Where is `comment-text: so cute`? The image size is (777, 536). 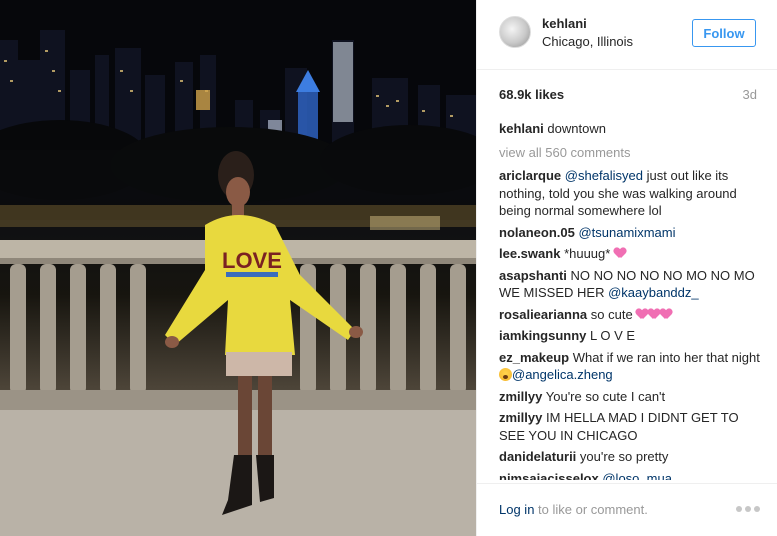 comment-text: so cute is located at coordinates (613, 314).